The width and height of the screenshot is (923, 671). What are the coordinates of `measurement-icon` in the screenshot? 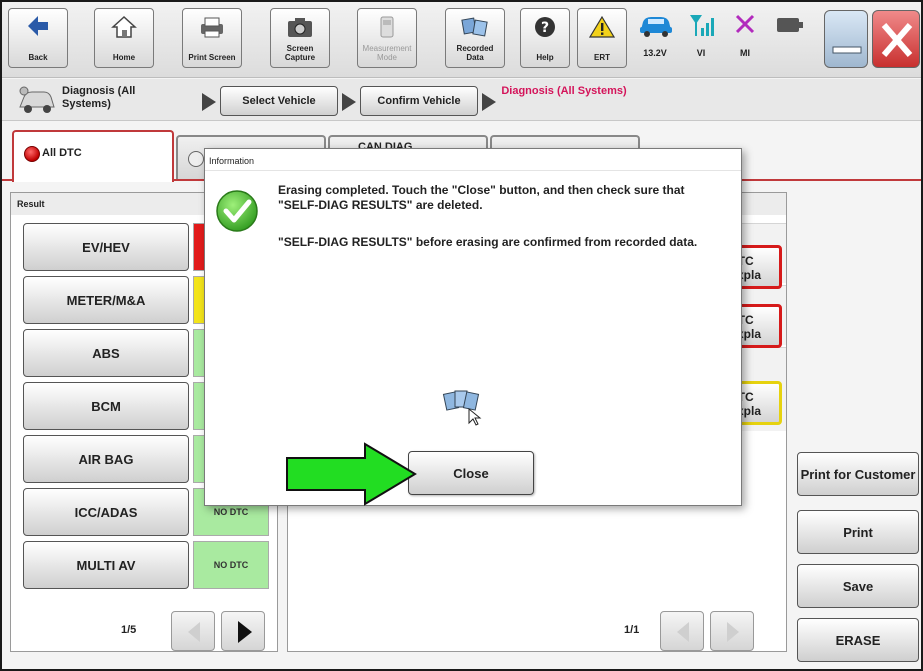 It's located at (387, 29).